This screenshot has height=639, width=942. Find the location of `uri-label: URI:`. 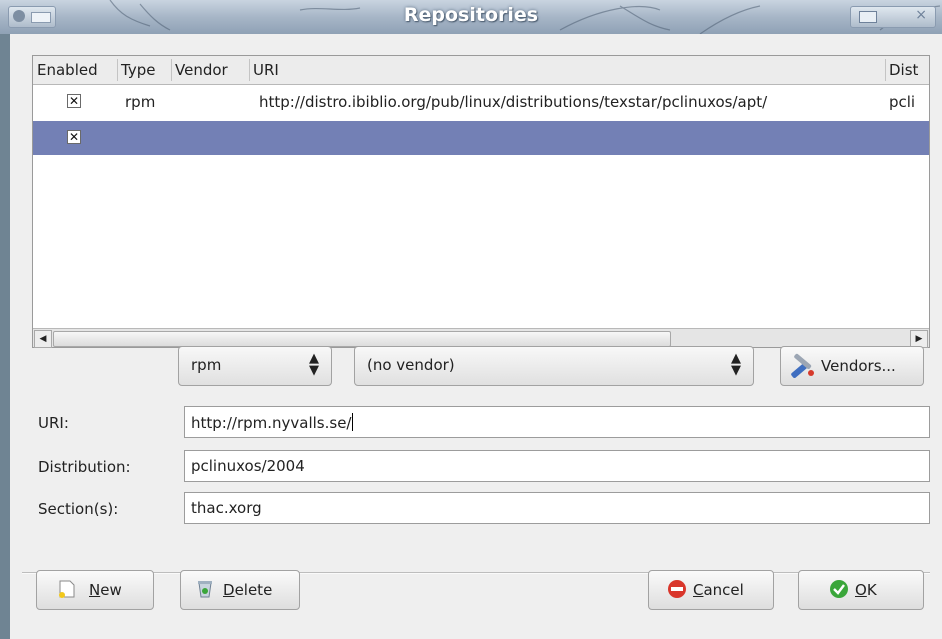

uri-label: URI: is located at coordinates (53, 423).